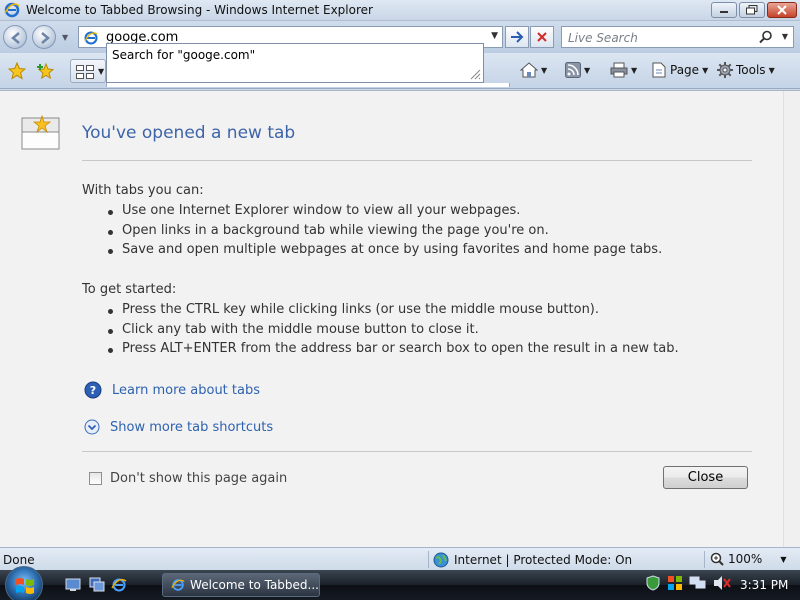 The width and height of the screenshot is (800, 600). Describe the element at coordinates (475, 74) in the screenshot. I see `resize-grip-icon` at that location.